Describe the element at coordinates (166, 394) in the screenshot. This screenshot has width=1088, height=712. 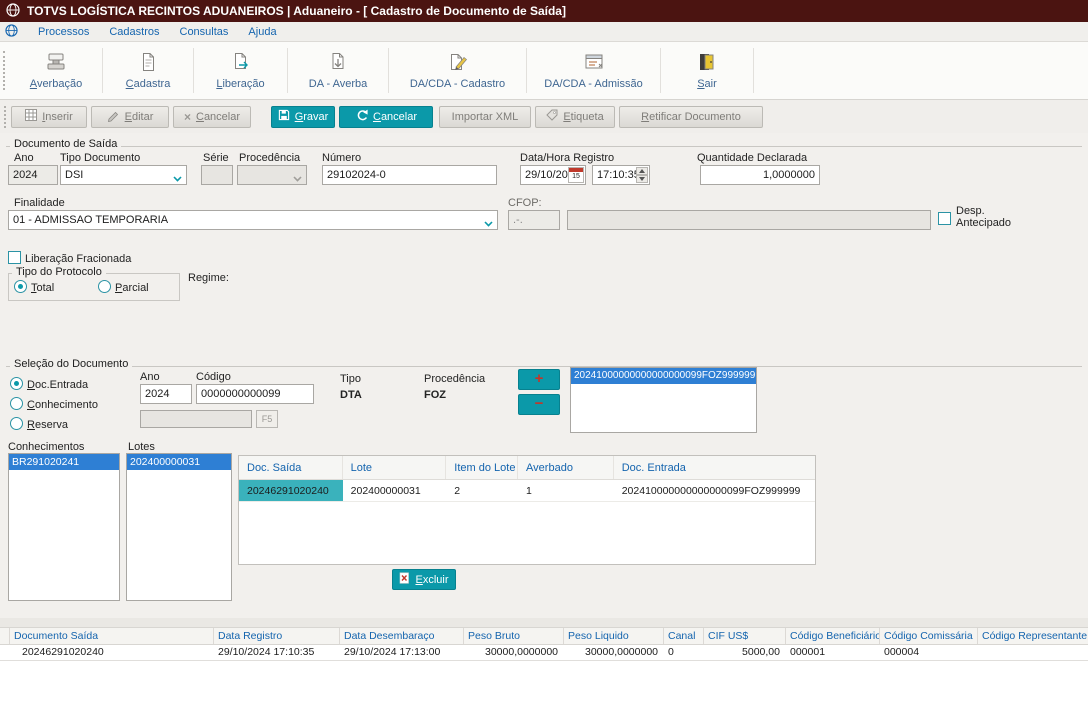
I see `selecao-ano-input: 2024` at that location.